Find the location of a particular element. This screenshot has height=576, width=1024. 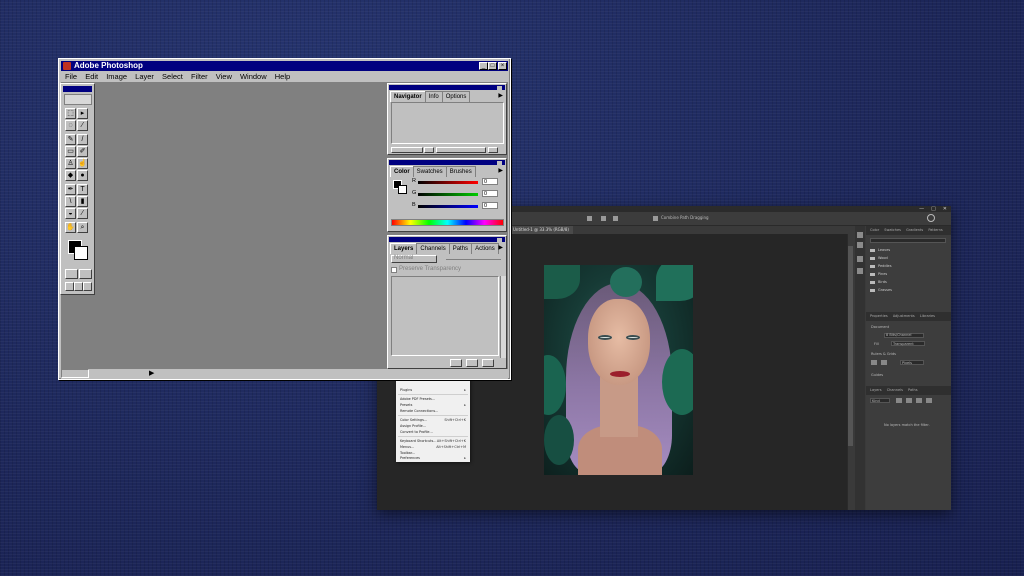

menu-window: Window is located at coordinates (253, 76).